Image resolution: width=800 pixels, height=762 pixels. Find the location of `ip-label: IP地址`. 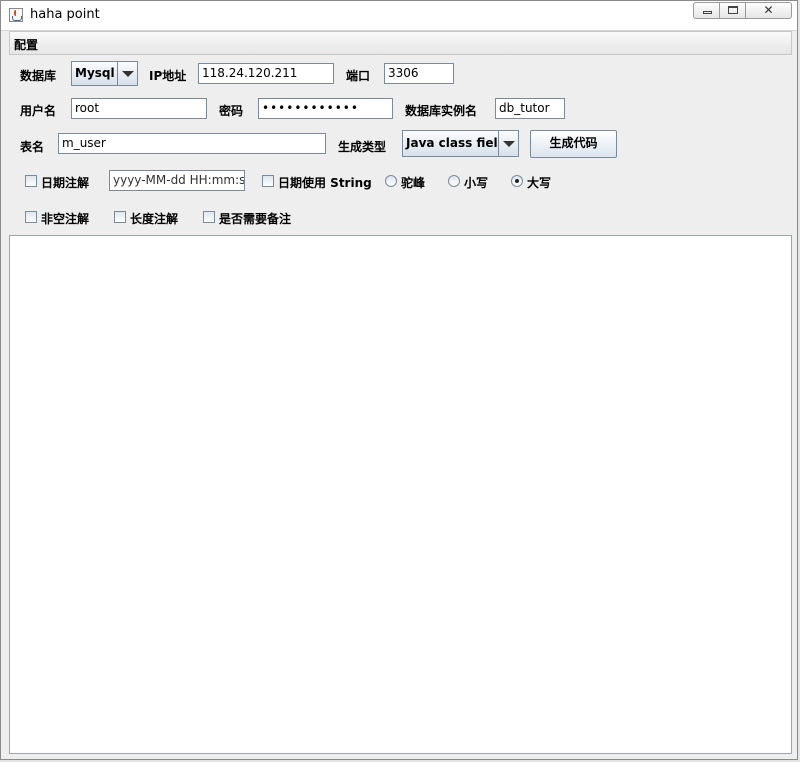

ip-label: IP地址 is located at coordinates (168, 76).